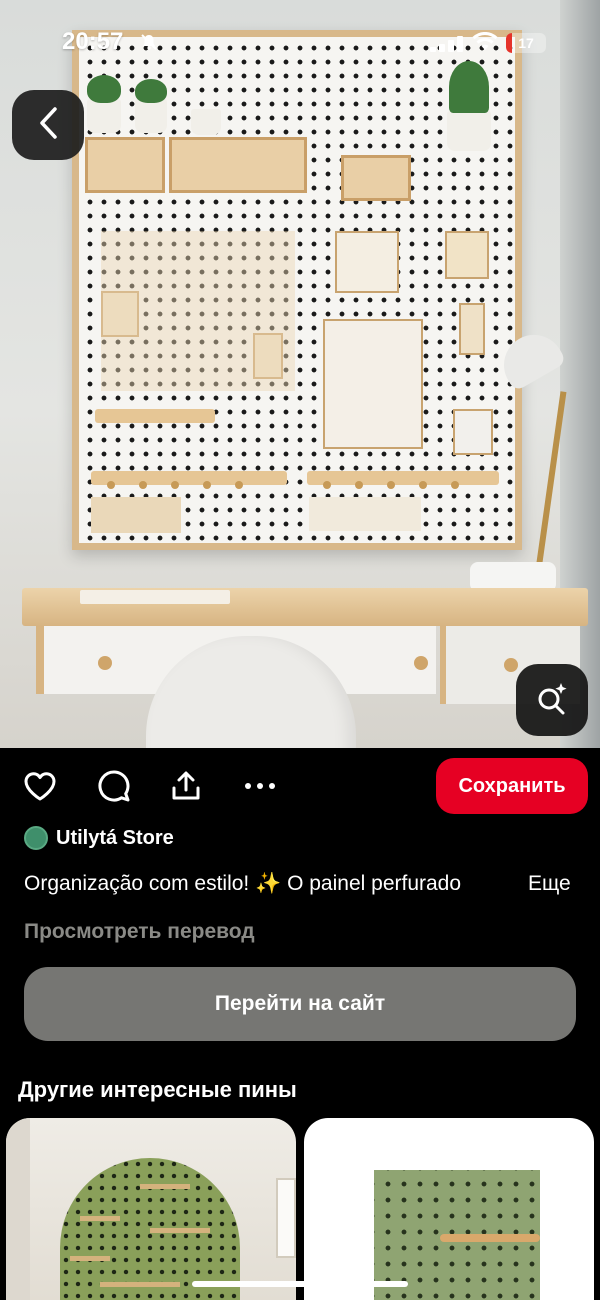 The height and width of the screenshot is (1300, 600). I want to click on picture-frame, so click(367, 262).